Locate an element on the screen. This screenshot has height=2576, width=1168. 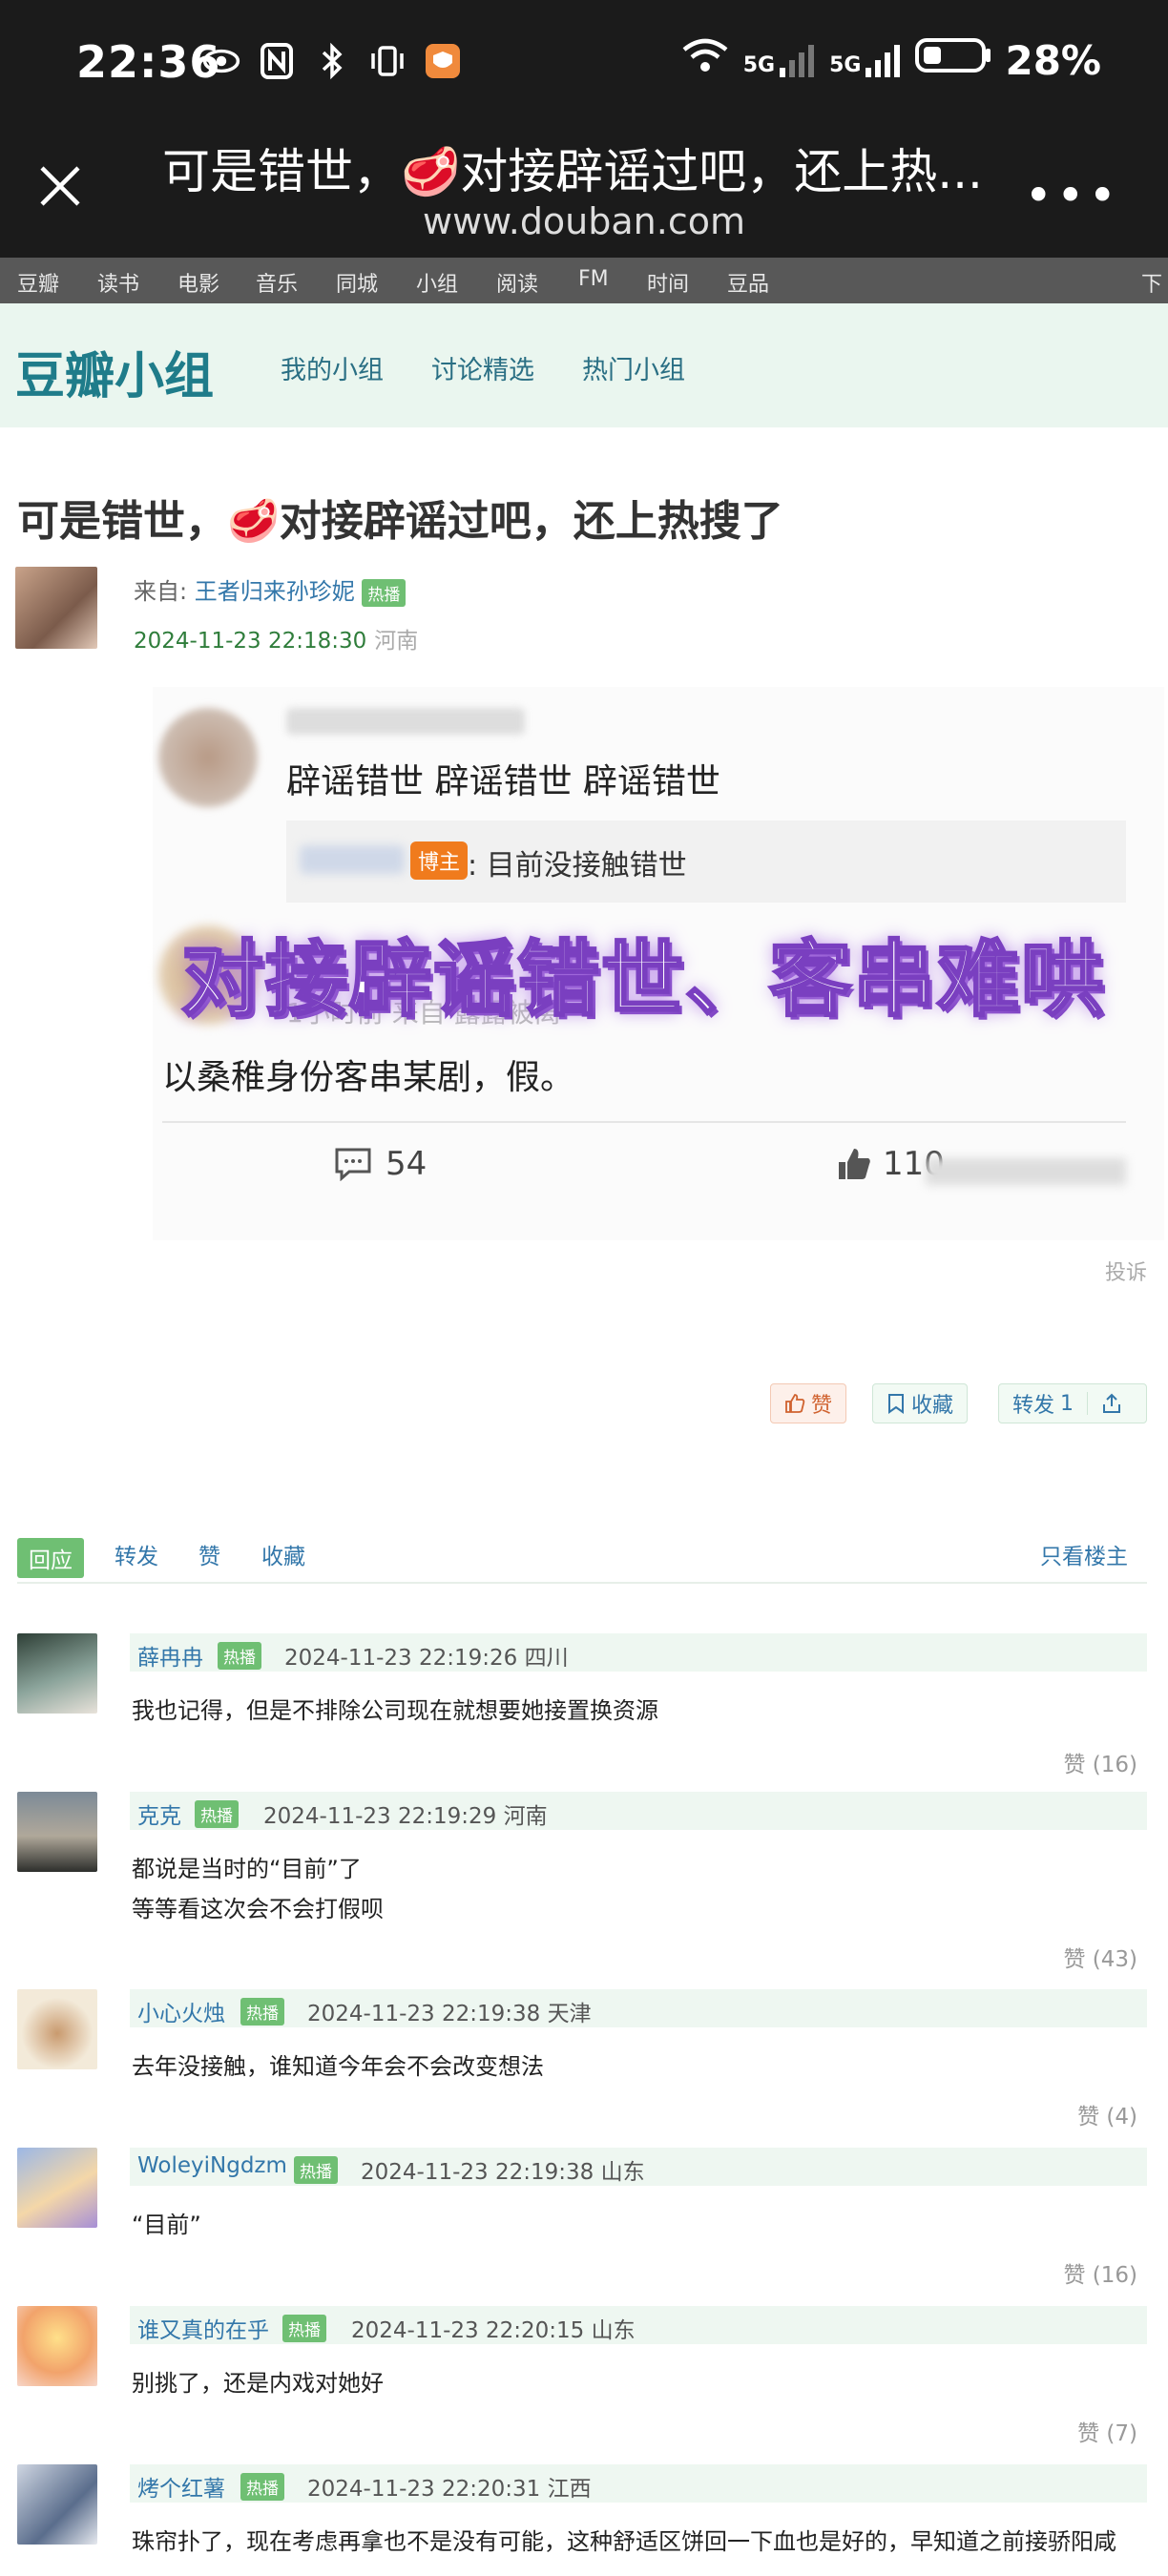
comment-author: 烤个红薯 is located at coordinates (181, 2486).